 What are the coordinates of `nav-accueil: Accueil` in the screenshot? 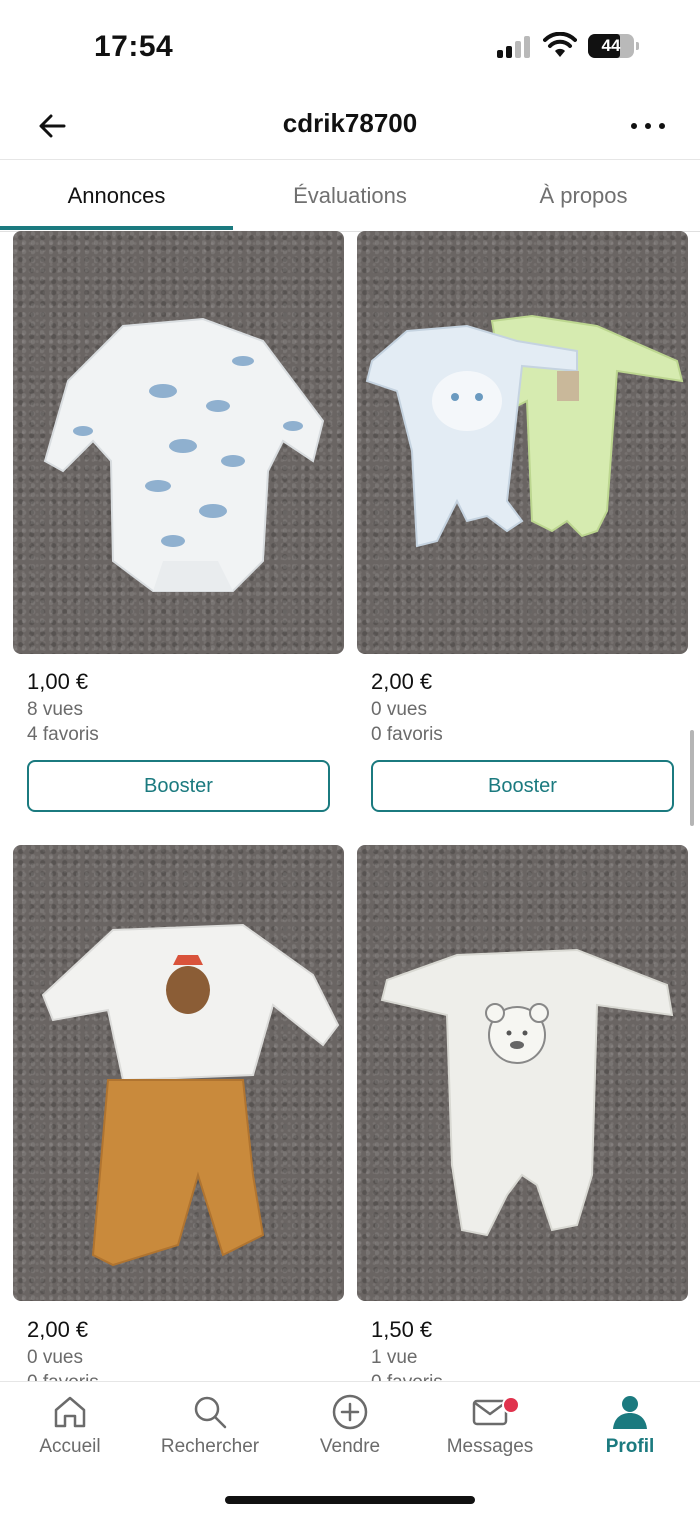 It's located at (70, 1432).